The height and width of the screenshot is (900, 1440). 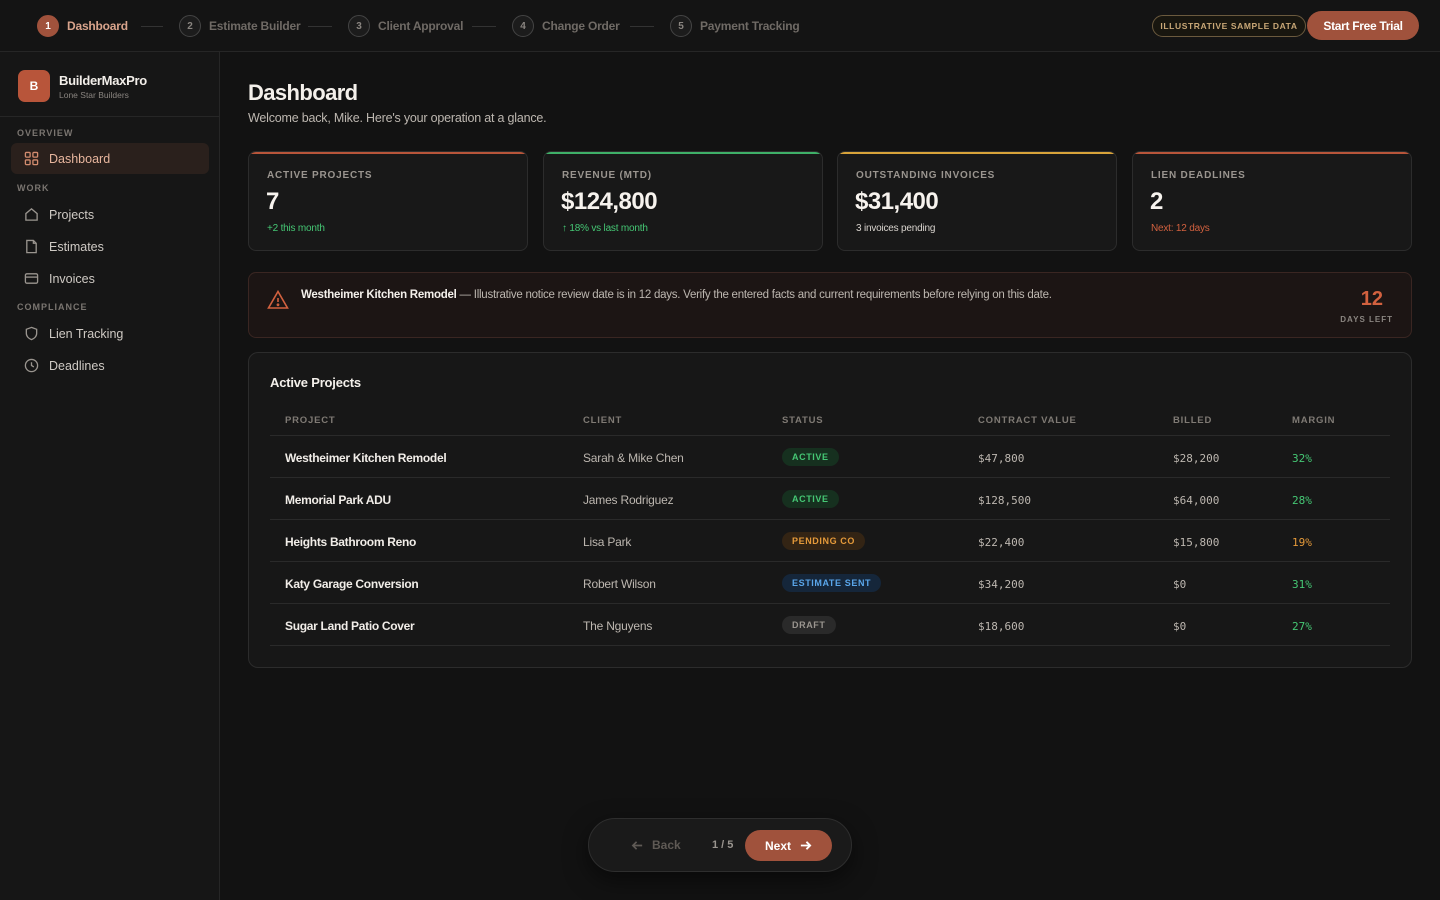 What do you see at coordinates (45, 133) in the screenshot?
I see `section-label-overview: OVERVIEW` at bounding box center [45, 133].